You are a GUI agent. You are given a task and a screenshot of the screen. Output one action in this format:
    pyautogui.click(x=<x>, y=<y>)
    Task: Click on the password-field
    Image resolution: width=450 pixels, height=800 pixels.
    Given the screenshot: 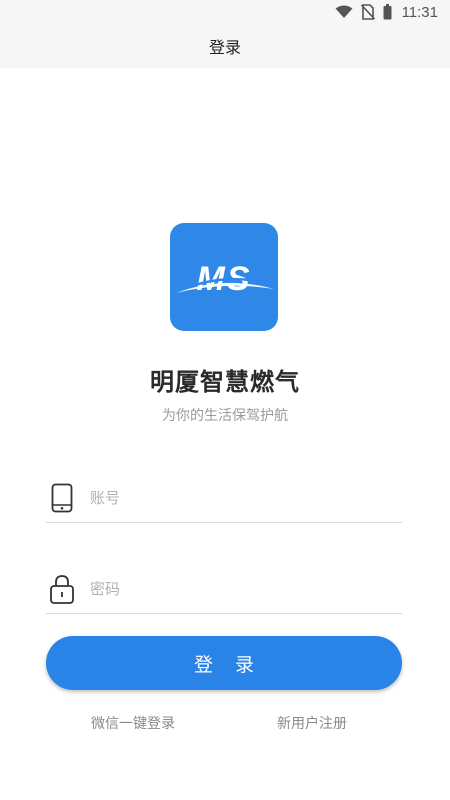 What is the action you would take?
    pyautogui.click(x=224, y=589)
    